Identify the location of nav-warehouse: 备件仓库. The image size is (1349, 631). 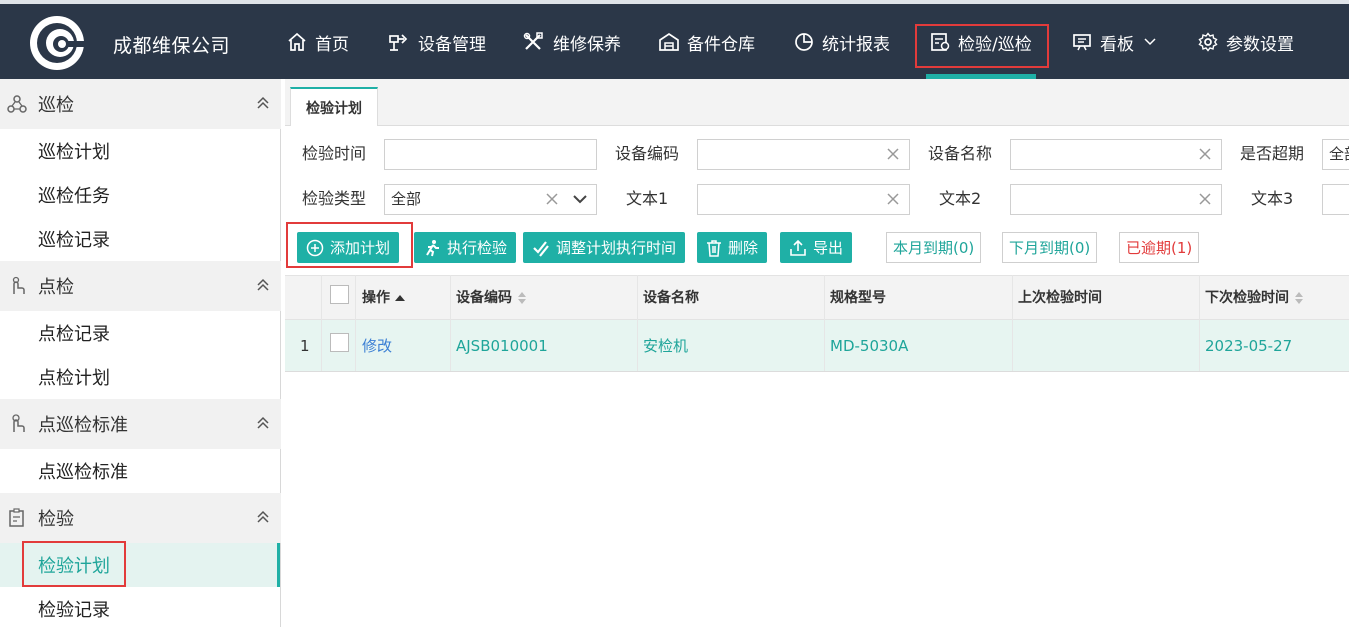
(707, 42).